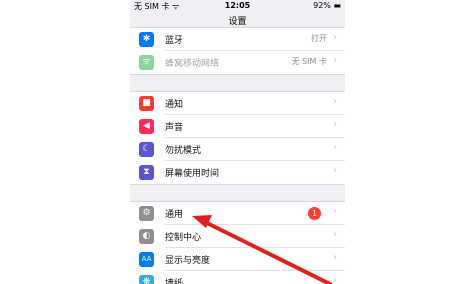 This screenshot has width=475, height=284. What do you see at coordinates (267, 252) in the screenshot?
I see `arrow-shaft` at bounding box center [267, 252].